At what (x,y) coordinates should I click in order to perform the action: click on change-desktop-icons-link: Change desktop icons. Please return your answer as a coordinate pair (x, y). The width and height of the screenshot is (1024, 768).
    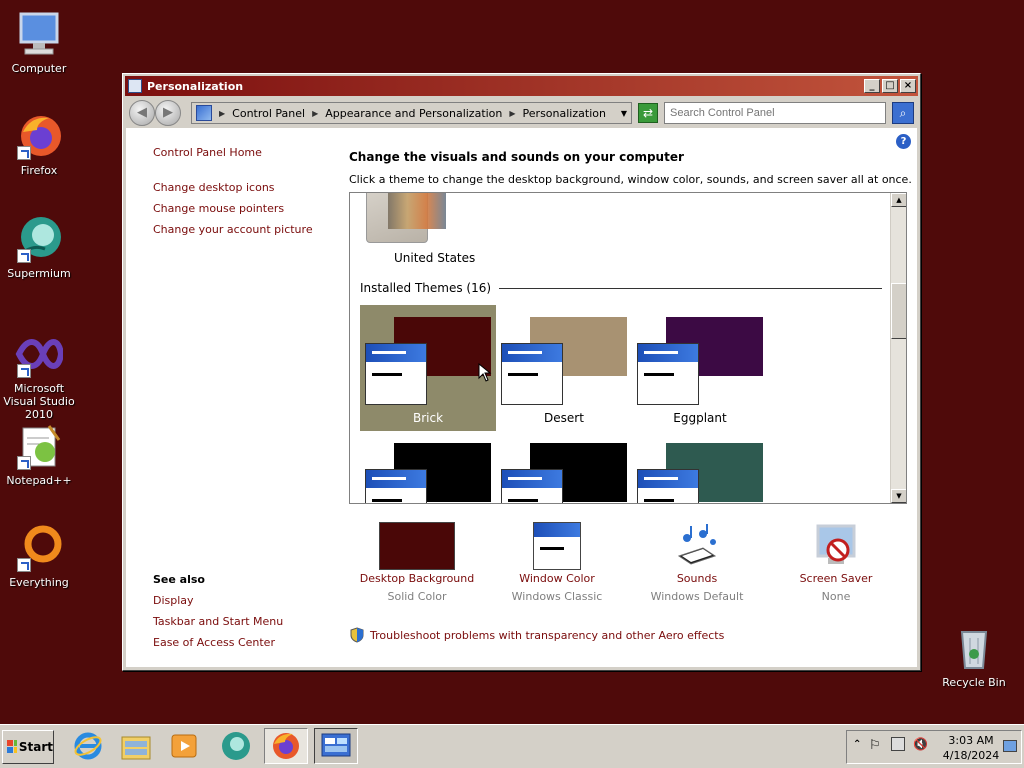
    Looking at the image, I should click on (214, 187).